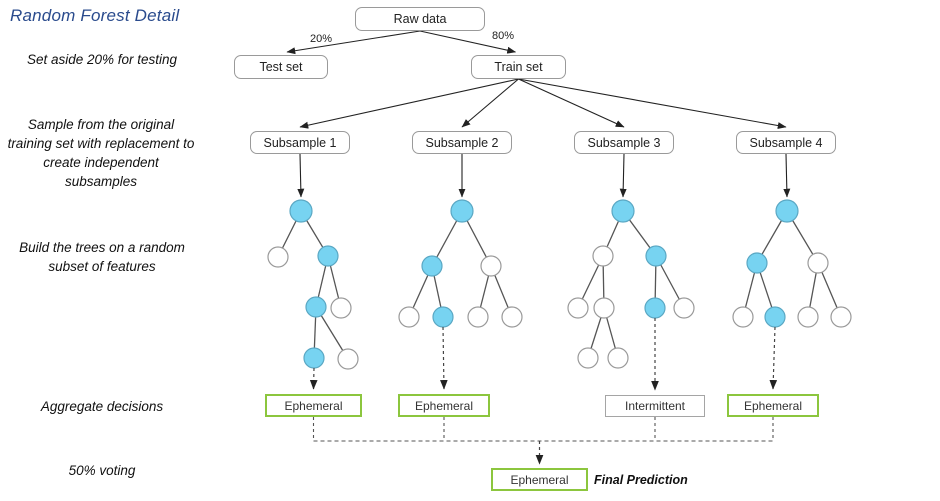  I want to click on box-raw-data: Raw data, so click(420, 19).